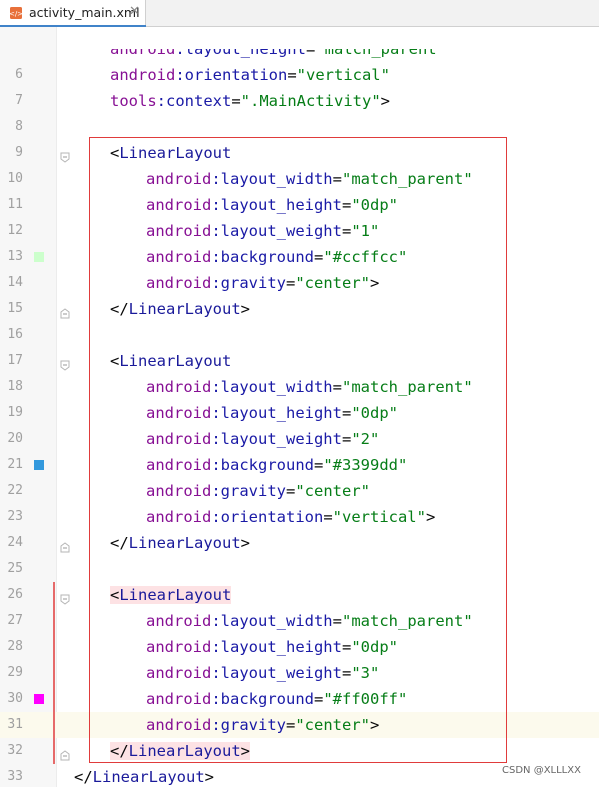 The width and height of the screenshot is (599, 790). I want to click on line-number: 19, so click(15, 412).